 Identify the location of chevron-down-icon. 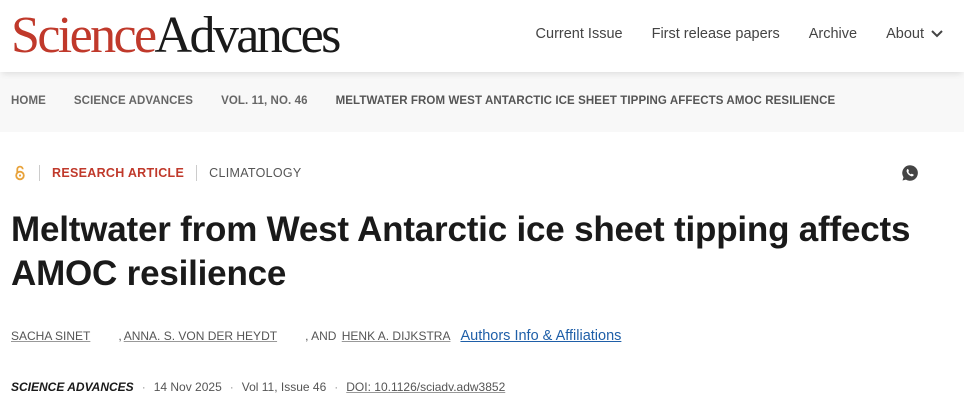
(937, 34).